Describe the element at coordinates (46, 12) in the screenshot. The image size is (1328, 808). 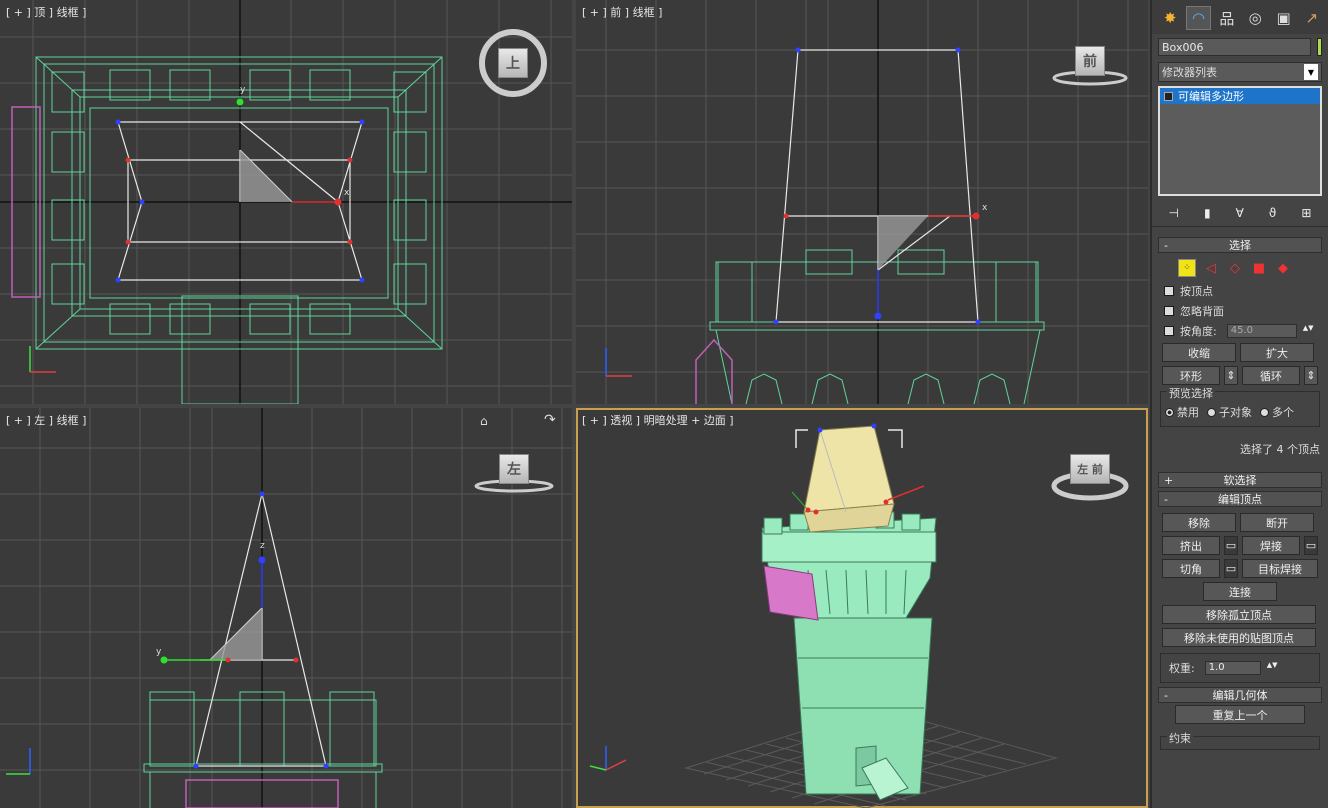
I see `viewport-label: [ + ] 顶 ] 线框 ]` at that location.